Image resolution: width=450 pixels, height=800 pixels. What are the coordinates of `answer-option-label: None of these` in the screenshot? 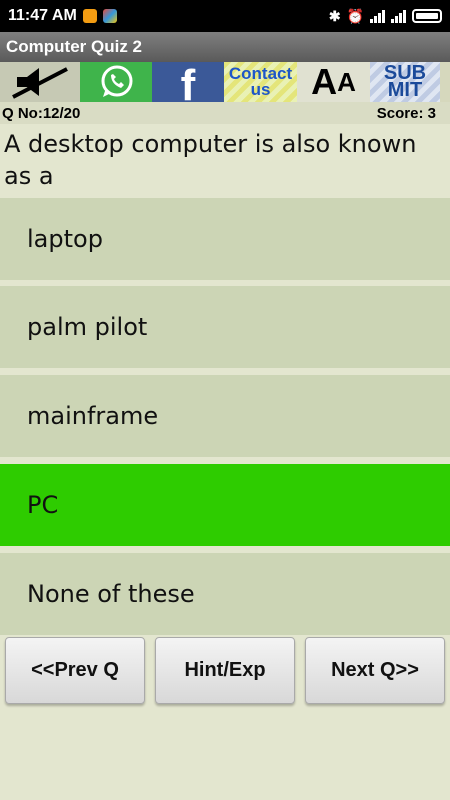 It's located at (111, 594).